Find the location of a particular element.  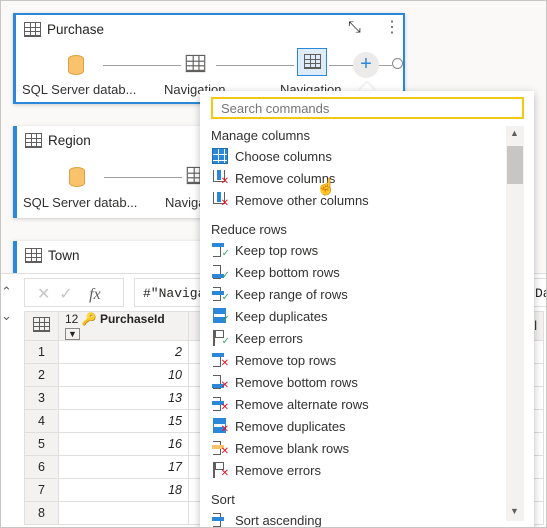

menu-scrollbar: ▲ ▼ is located at coordinates (515, 323).